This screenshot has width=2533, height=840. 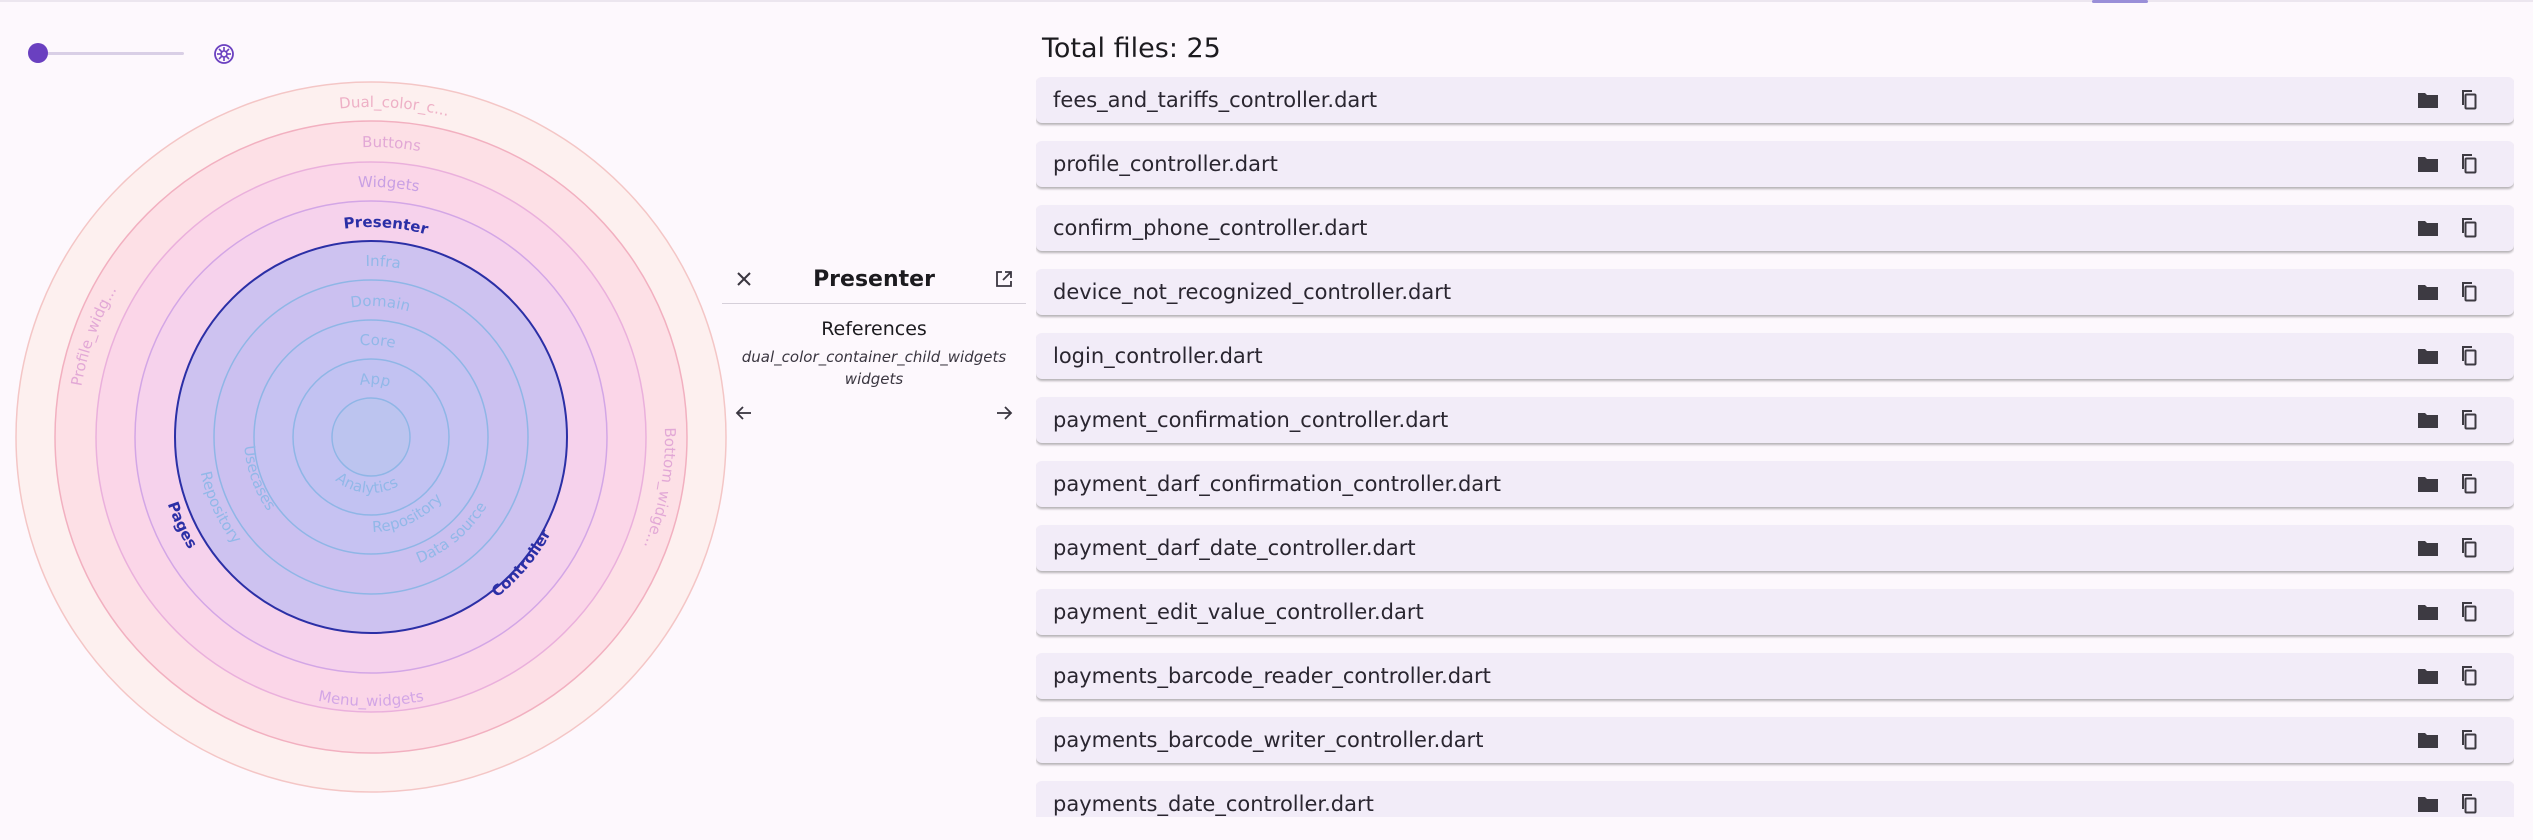 What do you see at coordinates (1215, 100) in the screenshot?
I see `file-name: fees_and_tariffs_controller.dart` at bounding box center [1215, 100].